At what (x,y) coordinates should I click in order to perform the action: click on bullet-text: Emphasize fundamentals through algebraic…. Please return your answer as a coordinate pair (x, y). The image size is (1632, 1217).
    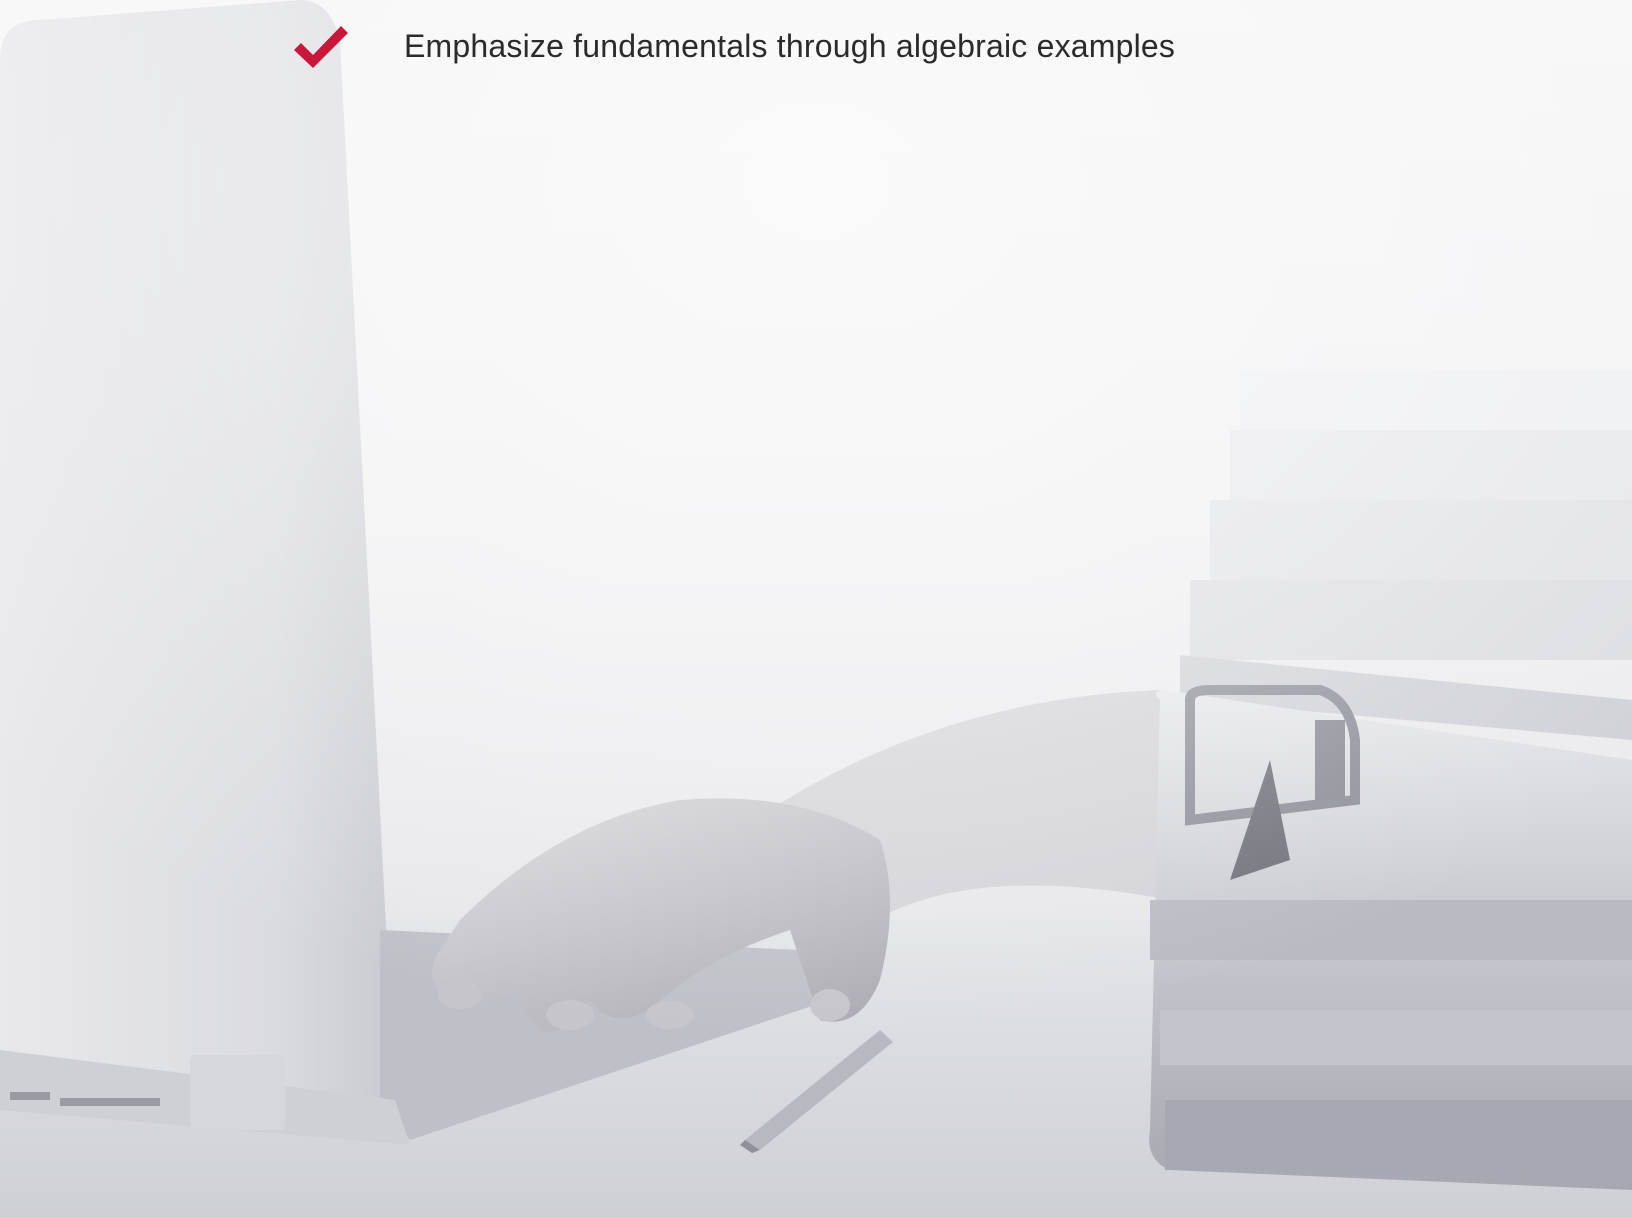
    Looking at the image, I should click on (790, 46).